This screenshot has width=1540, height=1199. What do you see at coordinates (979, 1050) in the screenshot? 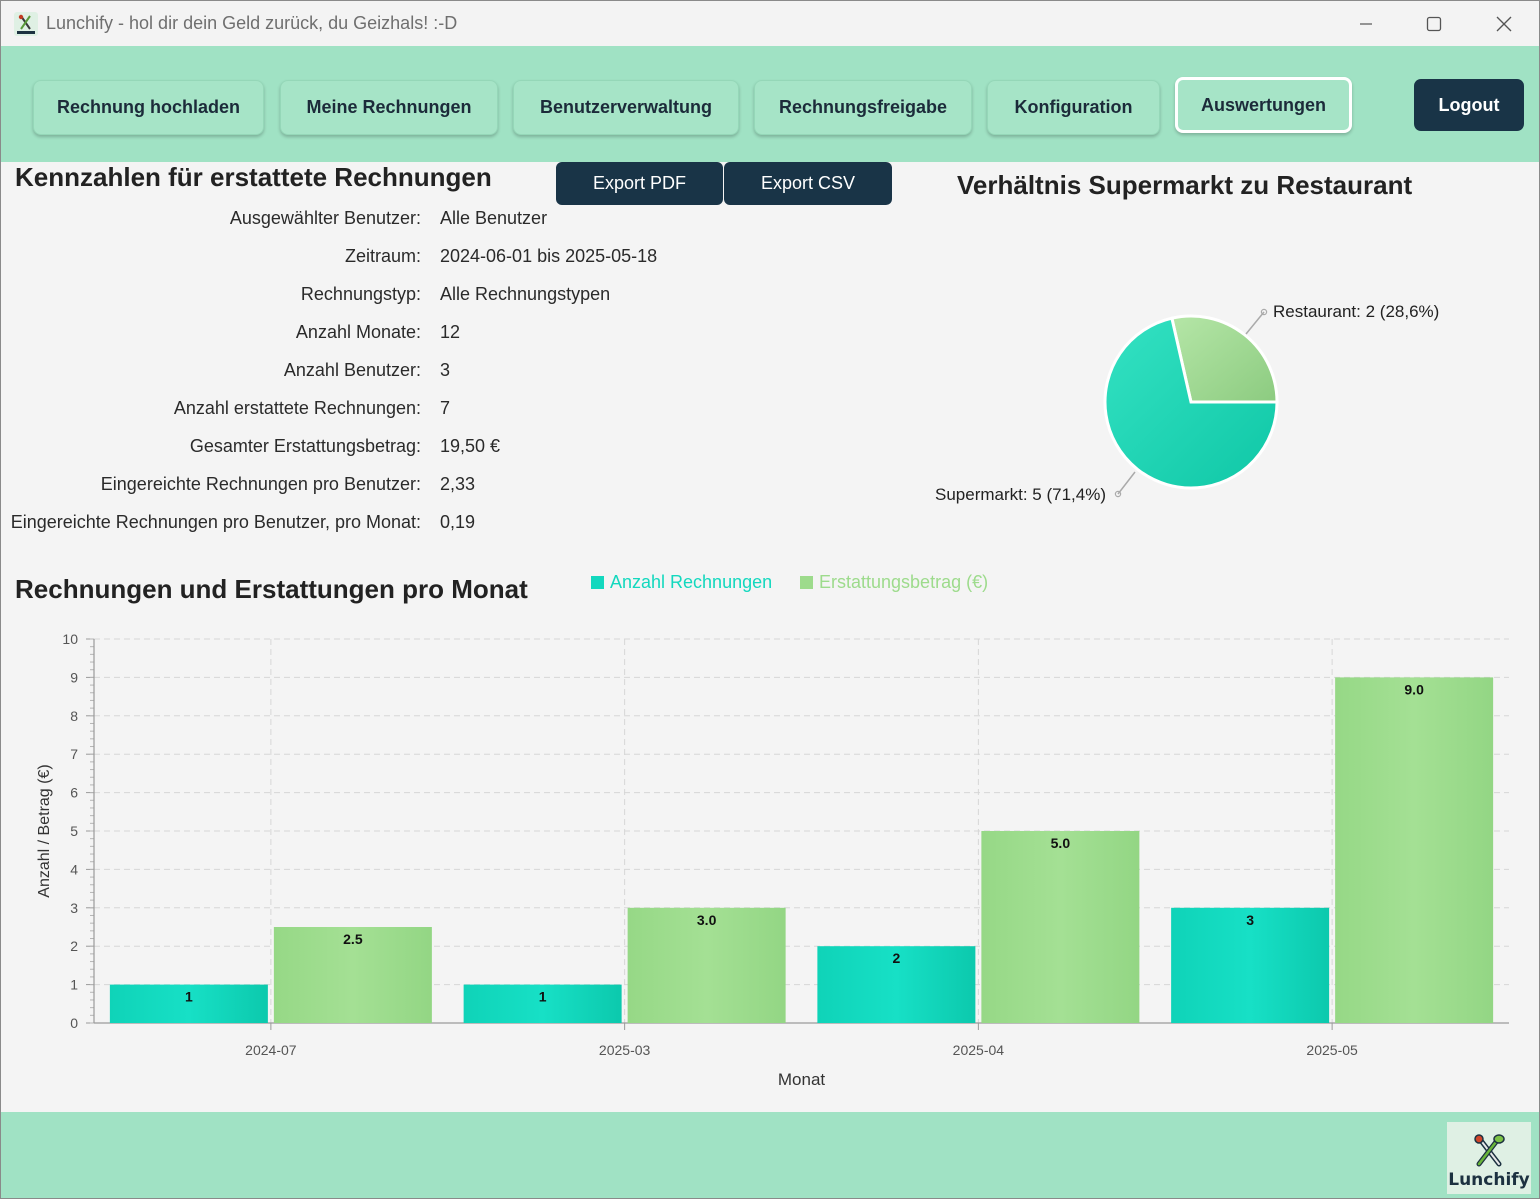
I see `x-tick-label: 2025-04` at bounding box center [979, 1050].